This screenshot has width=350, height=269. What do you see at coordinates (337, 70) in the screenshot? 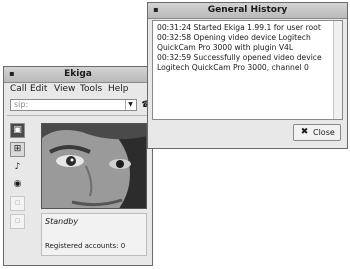
I see `scrollbar` at bounding box center [337, 70].